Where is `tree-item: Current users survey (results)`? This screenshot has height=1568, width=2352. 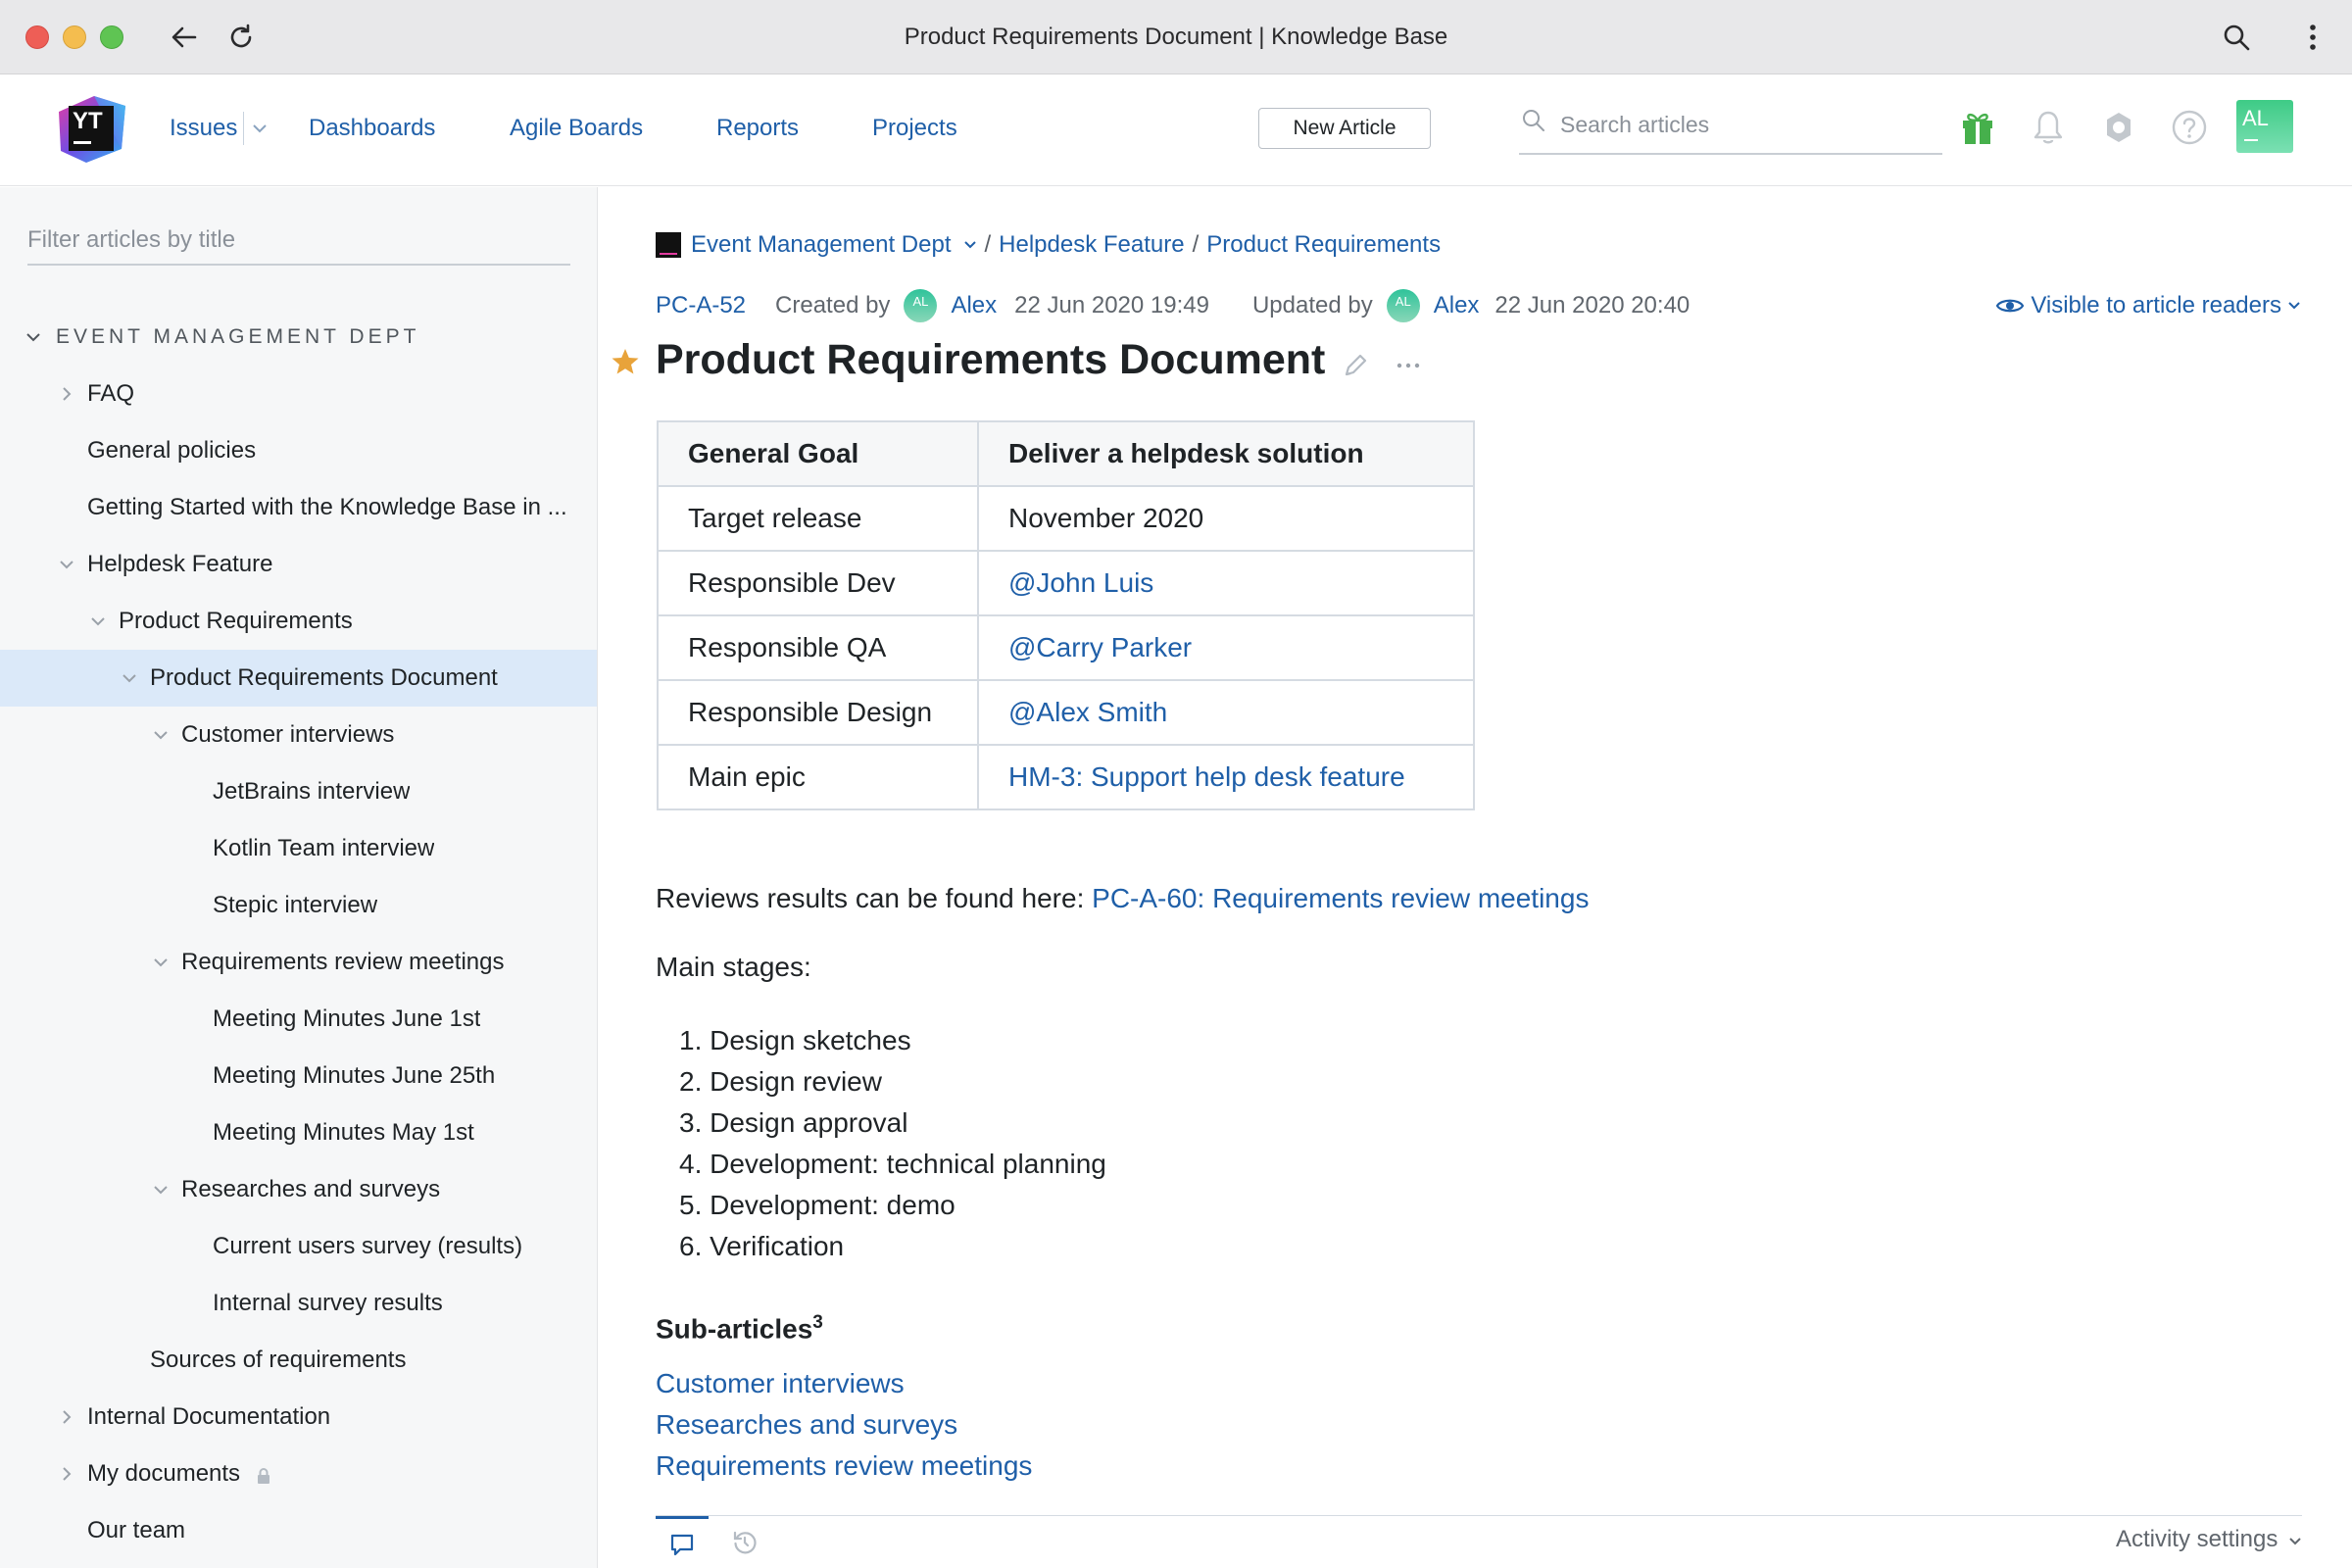 tree-item: Current users survey (results) is located at coordinates (298, 1246).